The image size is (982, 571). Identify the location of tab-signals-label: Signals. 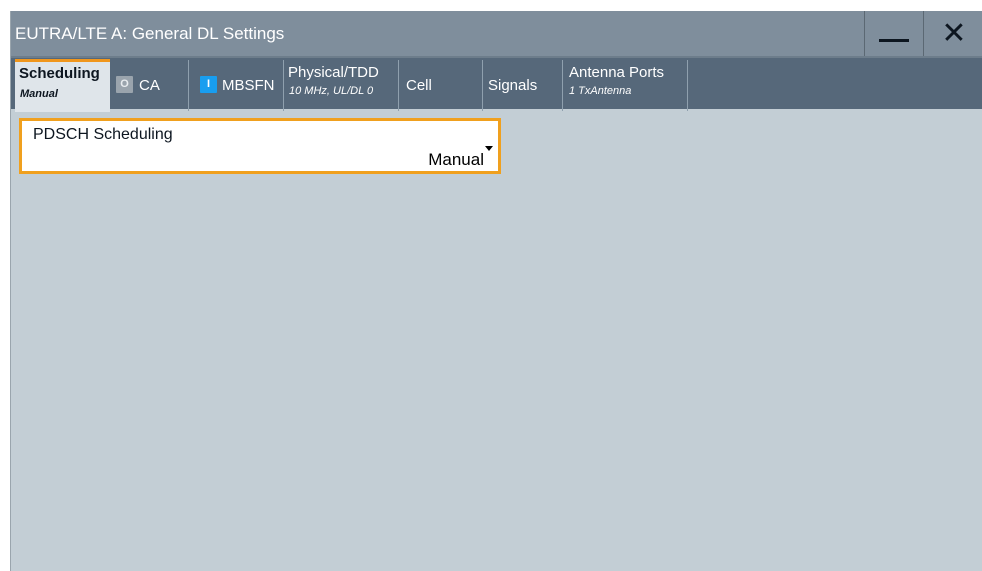
(513, 85).